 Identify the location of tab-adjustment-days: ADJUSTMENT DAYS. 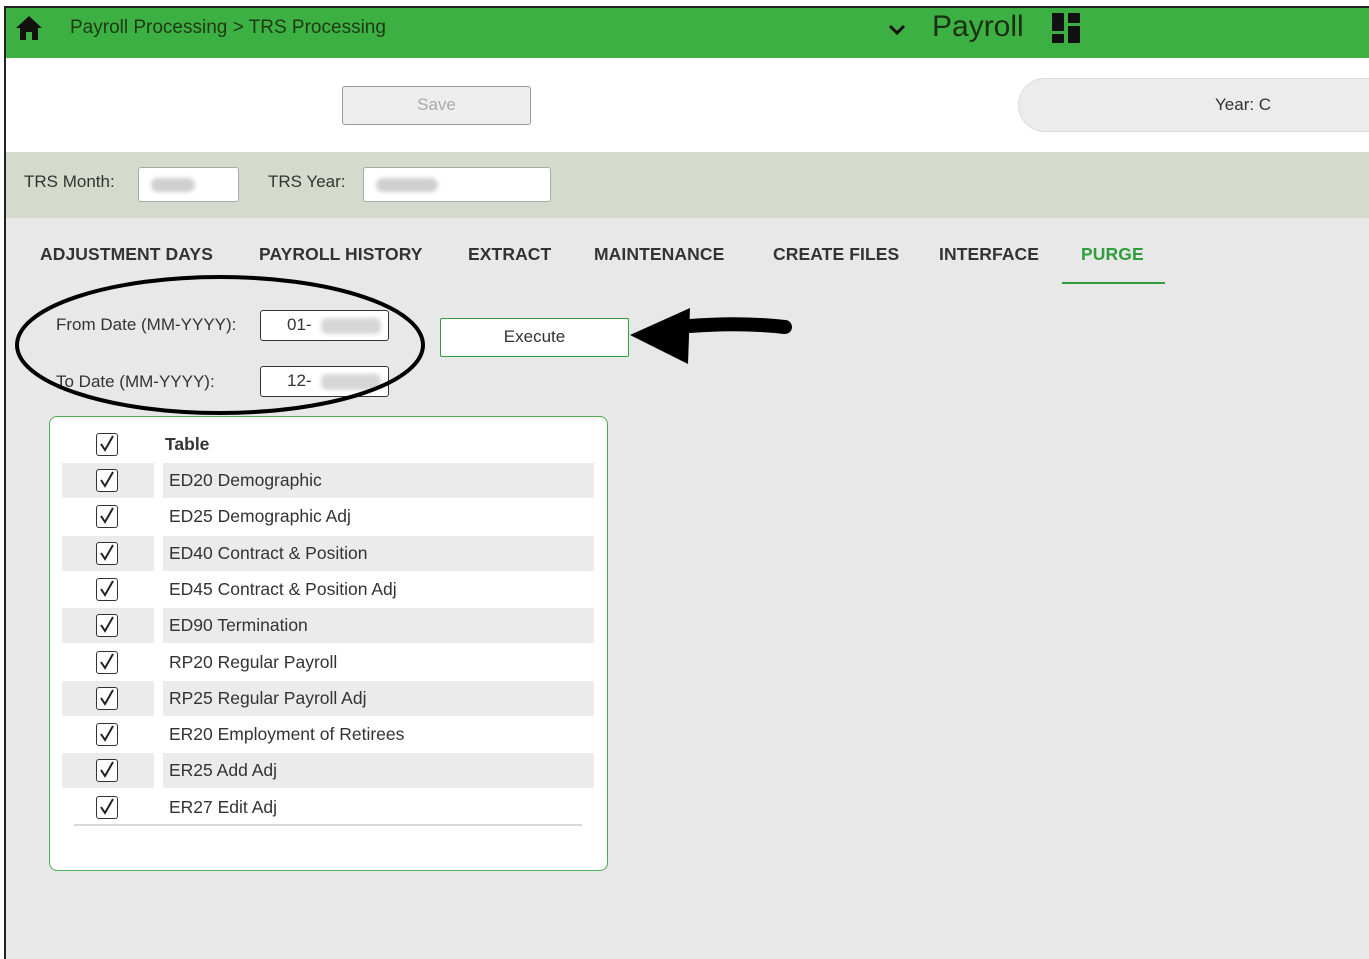
(126, 254).